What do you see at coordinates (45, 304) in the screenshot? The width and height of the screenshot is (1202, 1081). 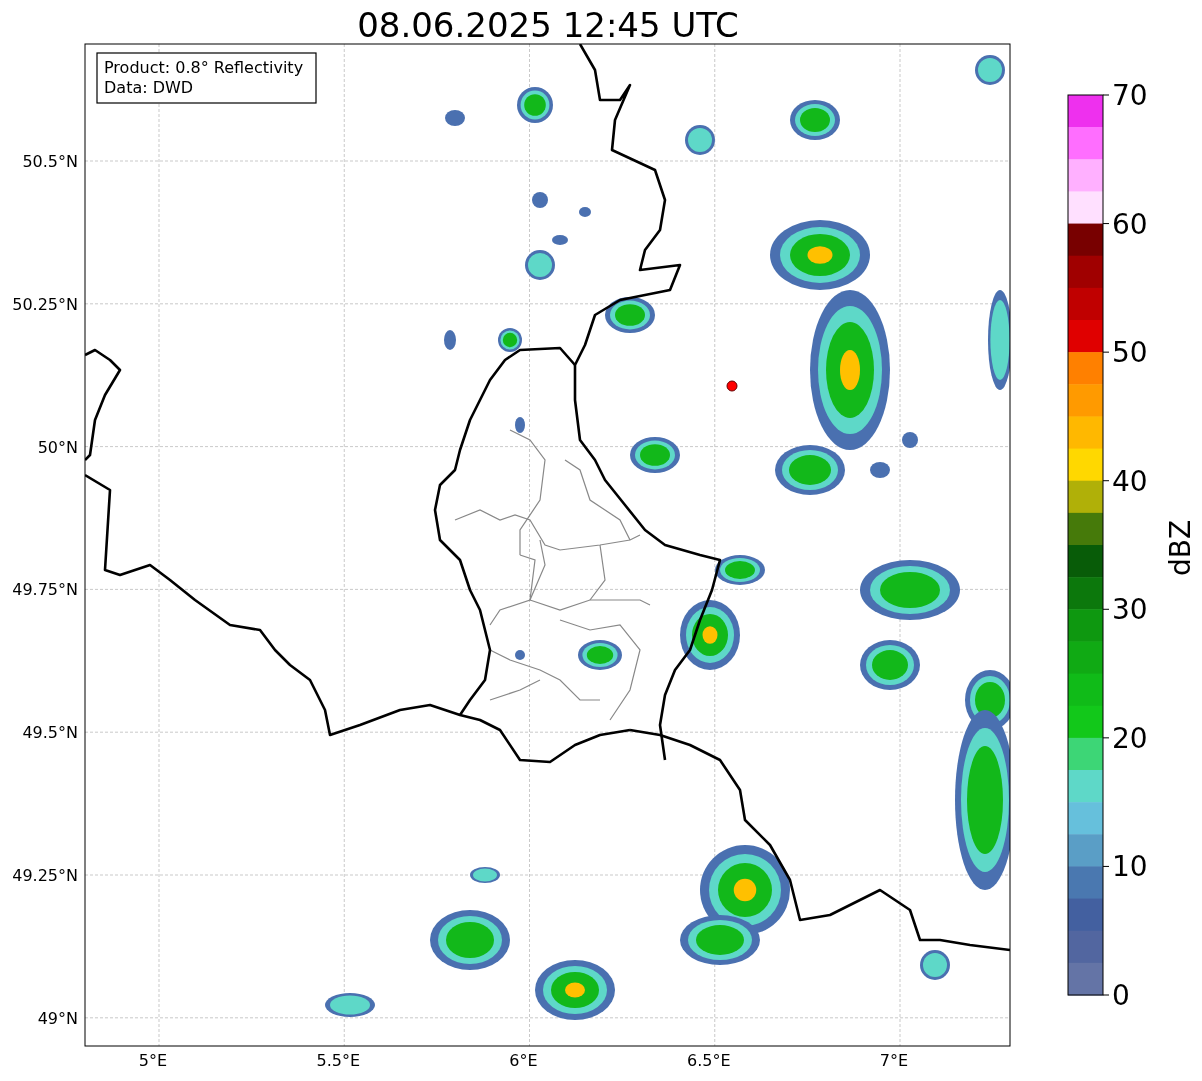 I see `axis-tick-label: 50.25°N` at bounding box center [45, 304].